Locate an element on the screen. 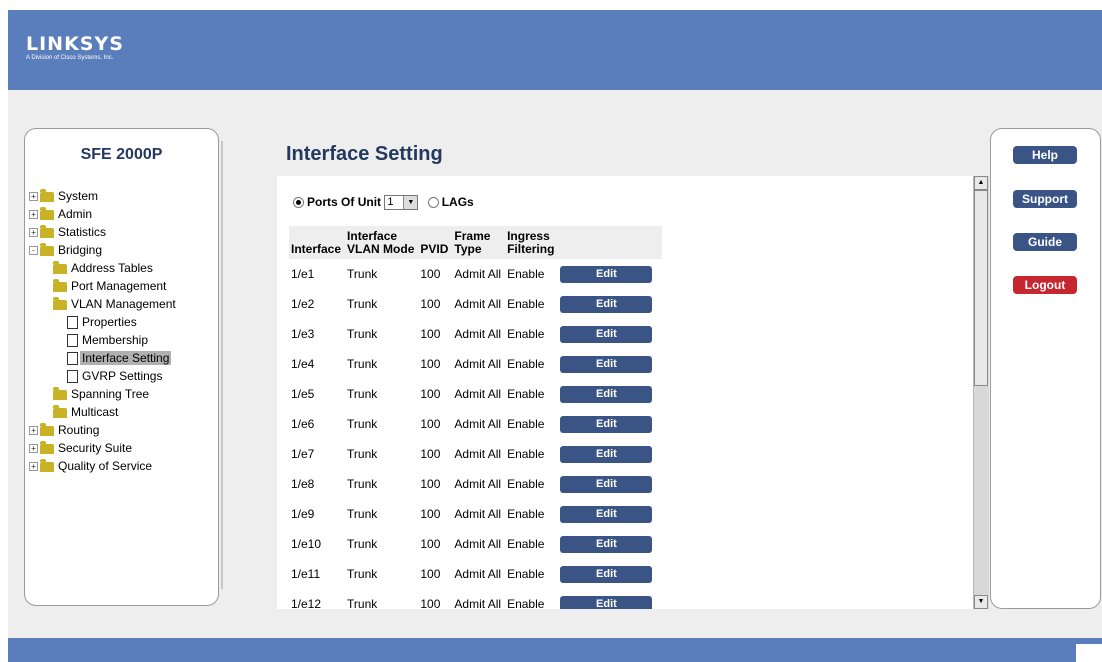 Image resolution: width=1102 pixels, height=662 pixels. scroll-down-icon: ▼ is located at coordinates (981, 602).